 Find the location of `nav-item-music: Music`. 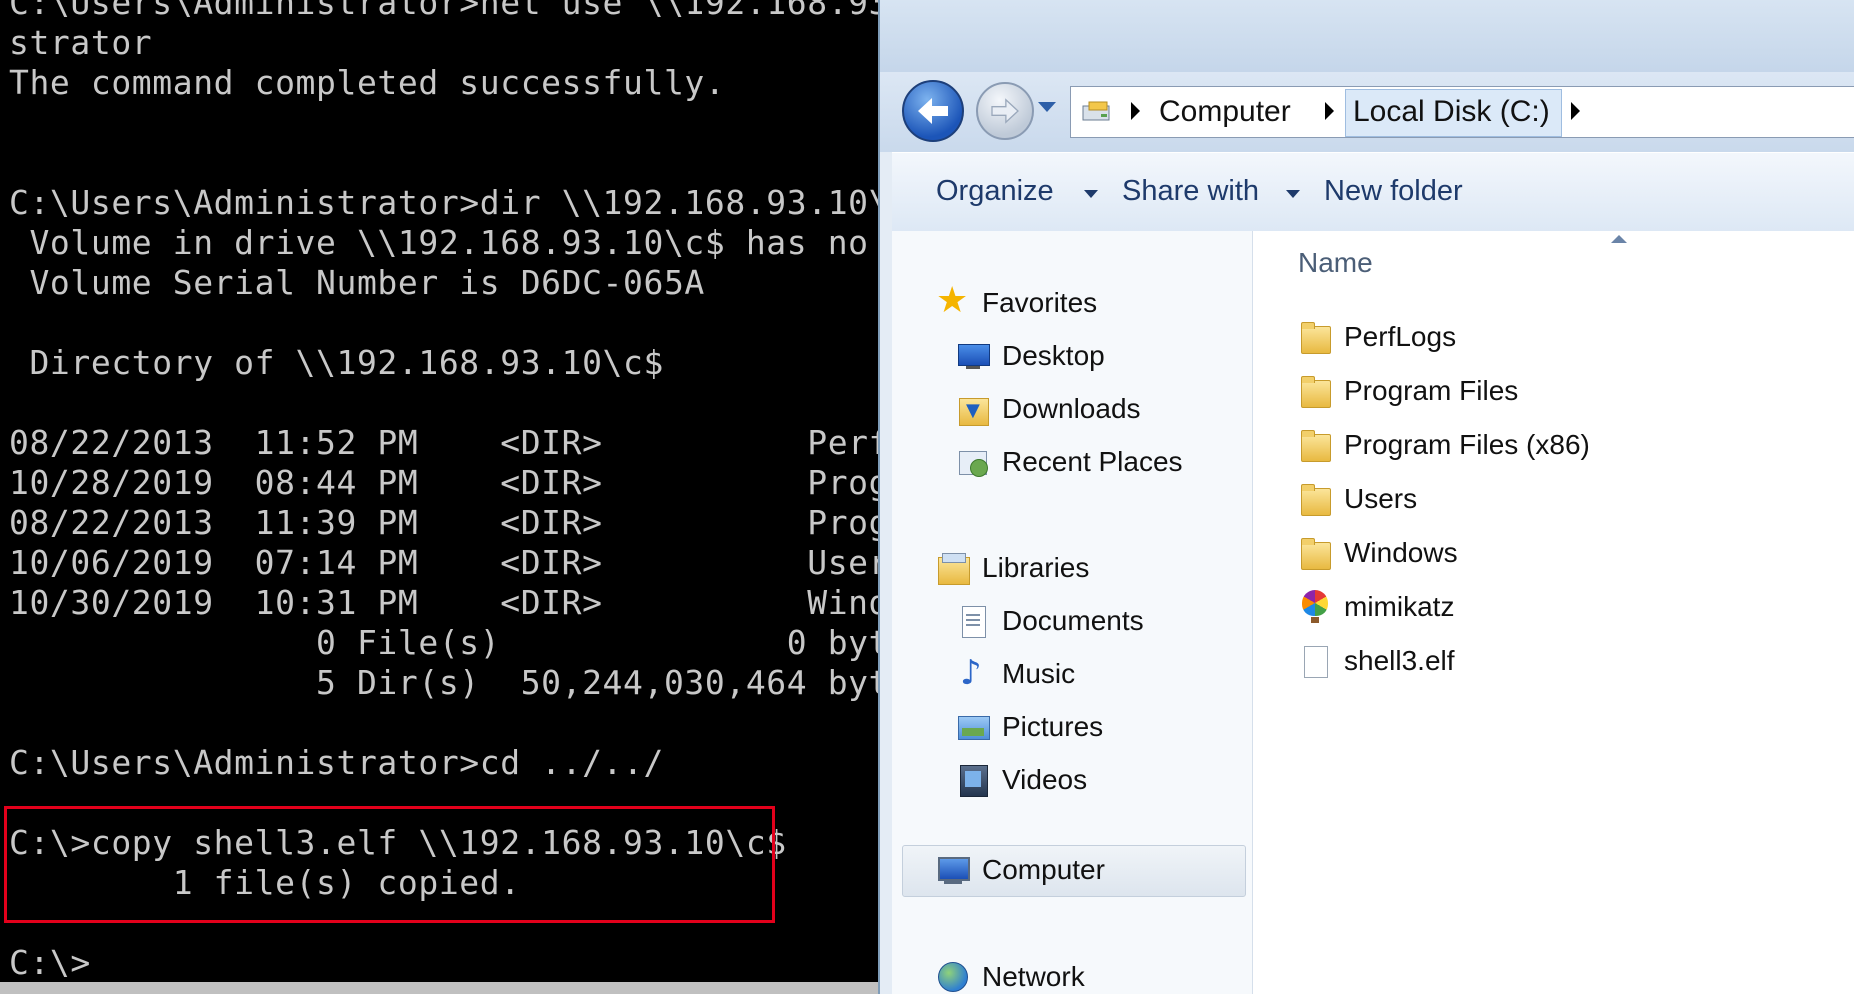

nav-item-music: Music is located at coordinates (1015, 674).